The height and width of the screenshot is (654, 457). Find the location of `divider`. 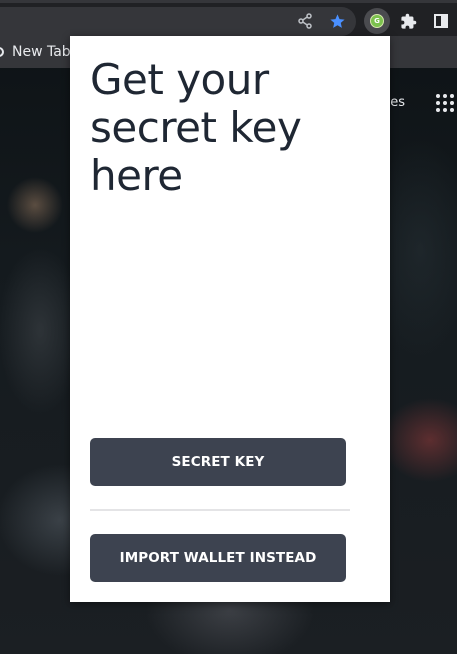

divider is located at coordinates (220, 510).